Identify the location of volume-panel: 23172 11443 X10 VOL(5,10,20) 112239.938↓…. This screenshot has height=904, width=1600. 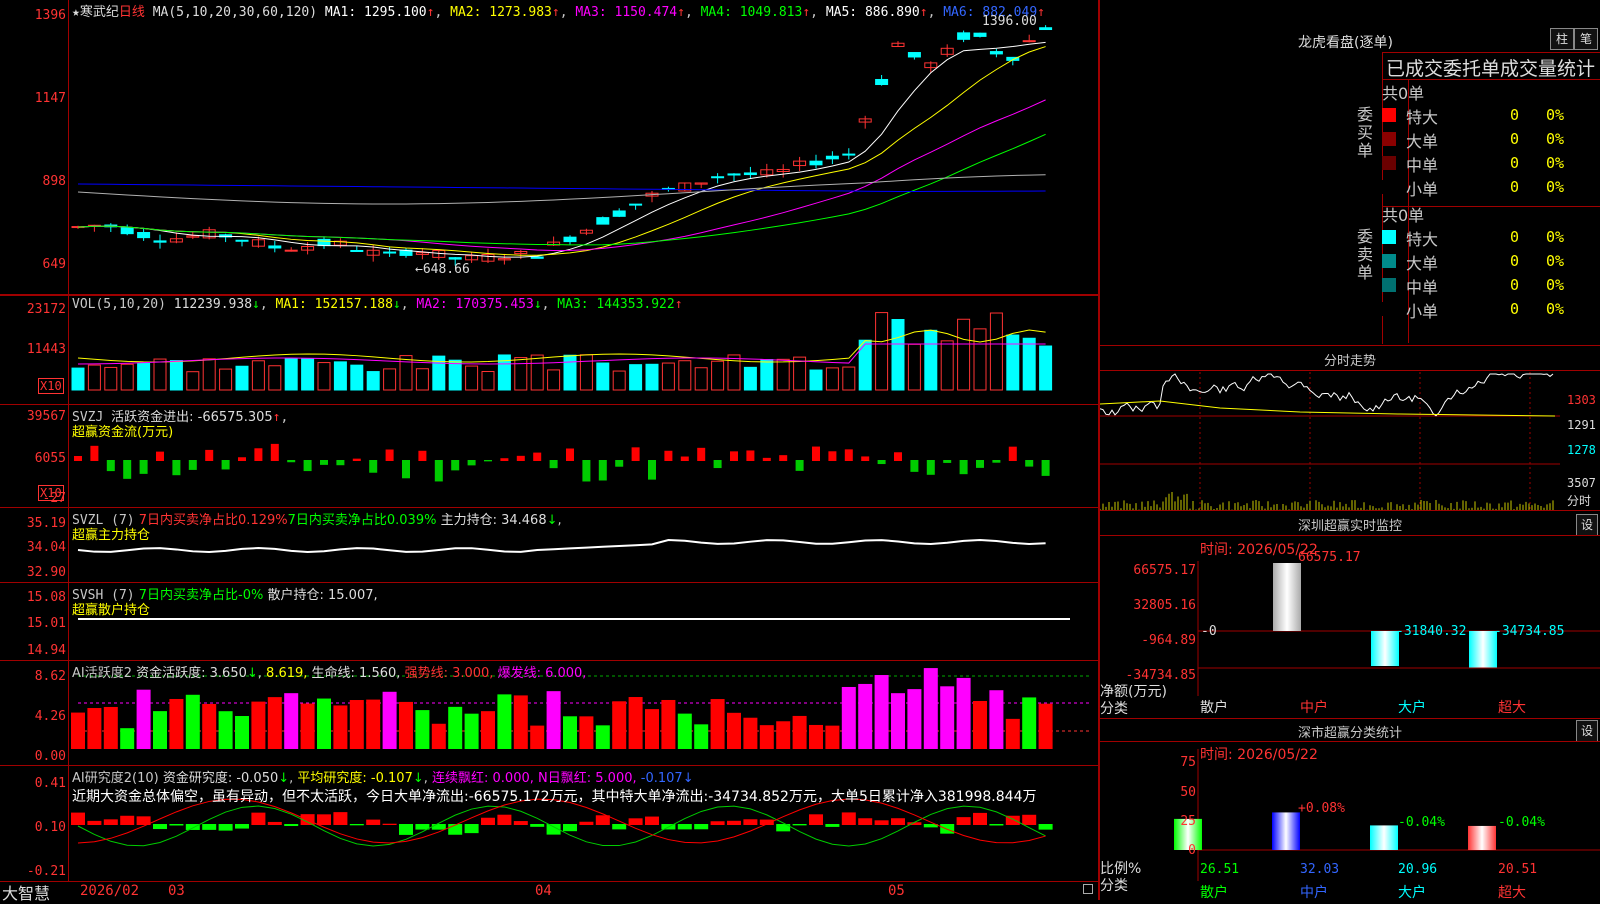
(549, 350).